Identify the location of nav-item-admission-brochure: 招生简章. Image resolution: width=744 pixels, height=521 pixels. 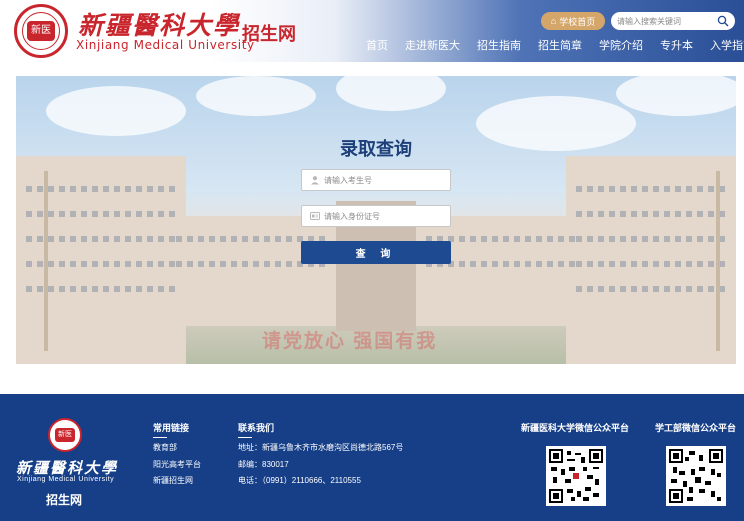
(560, 46).